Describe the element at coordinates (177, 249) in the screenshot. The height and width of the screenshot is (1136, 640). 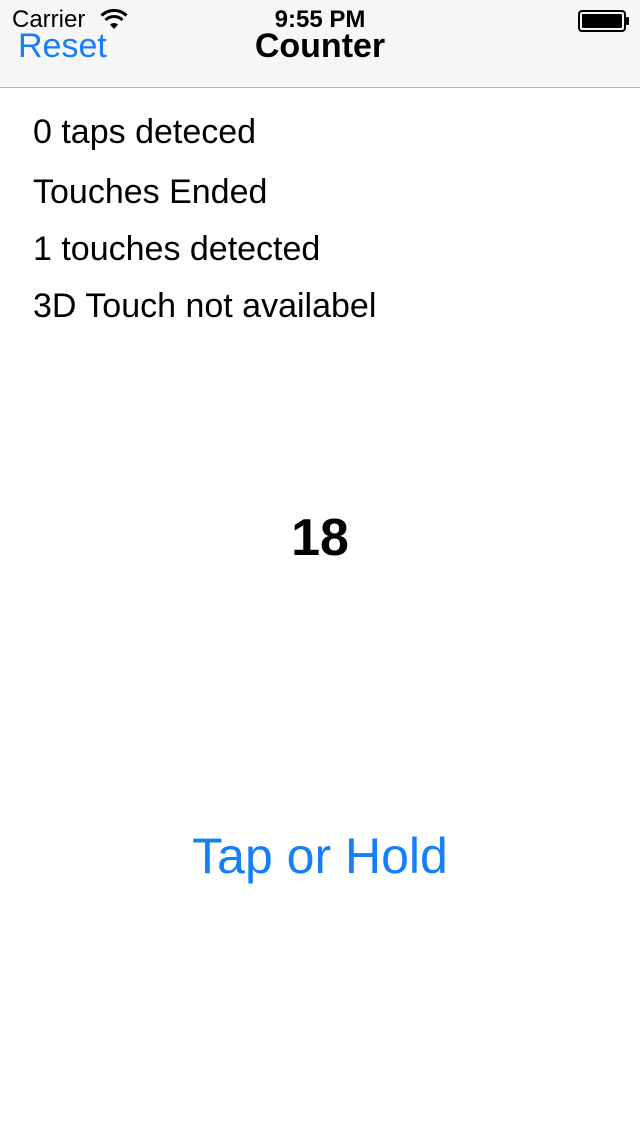
I see `touches-detected-label: 1 touches detected` at that location.